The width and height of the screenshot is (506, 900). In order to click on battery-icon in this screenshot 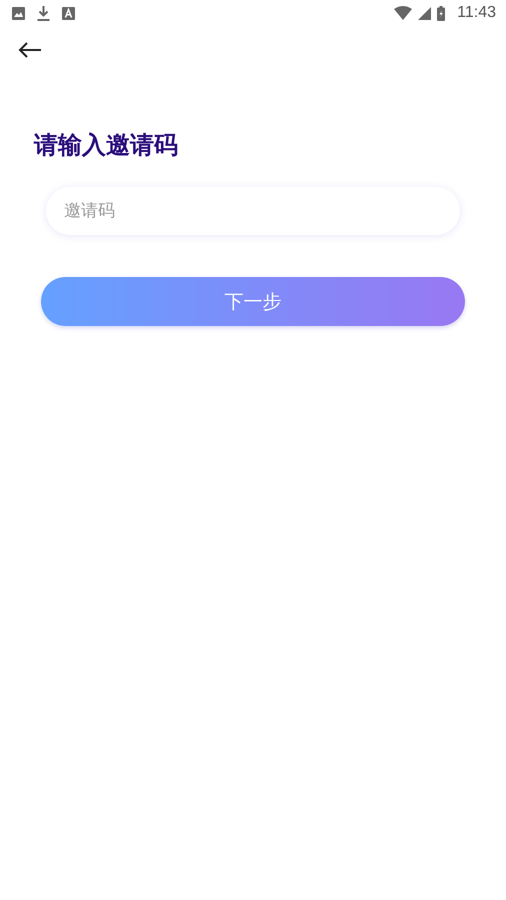, I will do `click(441, 13)`.